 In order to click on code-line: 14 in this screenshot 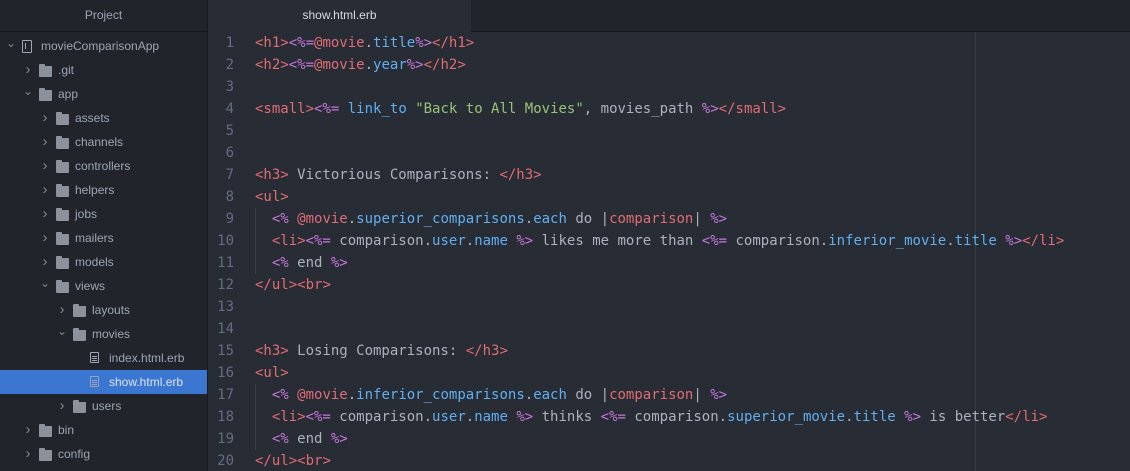, I will do `click(669, 329)`.